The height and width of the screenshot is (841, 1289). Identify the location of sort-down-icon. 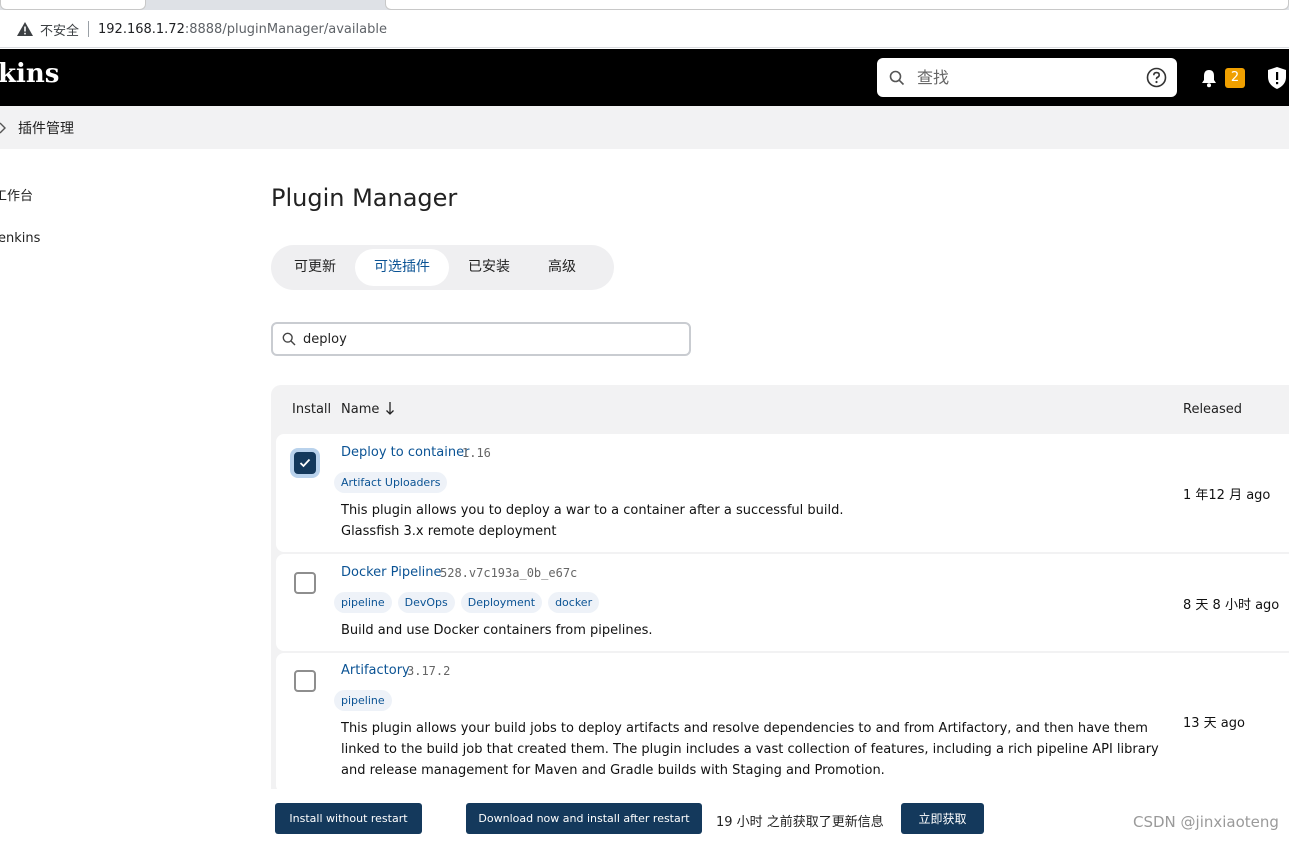
(390, 408).